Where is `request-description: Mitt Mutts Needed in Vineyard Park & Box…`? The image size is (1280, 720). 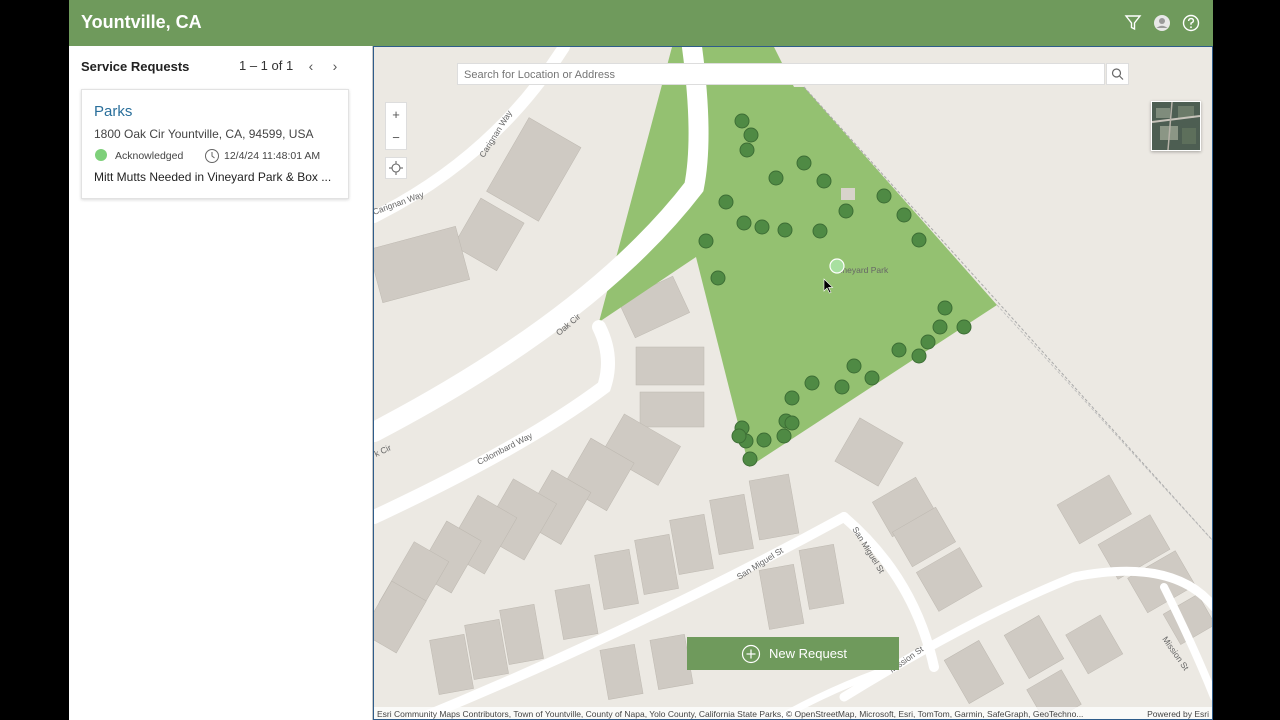 request-description: Mitt Mutts Needed in Vineyard Park & Box… is located at coordinates (213, 177).